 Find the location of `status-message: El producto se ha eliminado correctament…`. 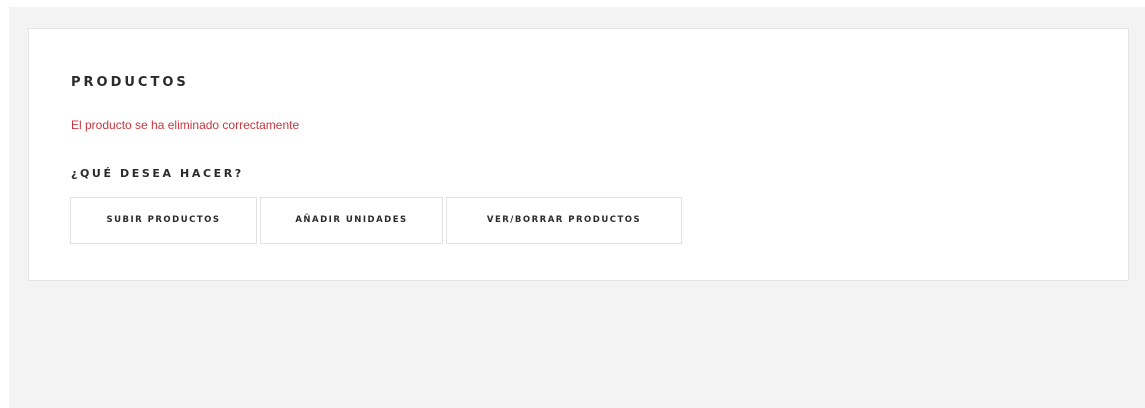

status-message: El producto se ha eliminado correctament… is located at coordinates (185, 125).